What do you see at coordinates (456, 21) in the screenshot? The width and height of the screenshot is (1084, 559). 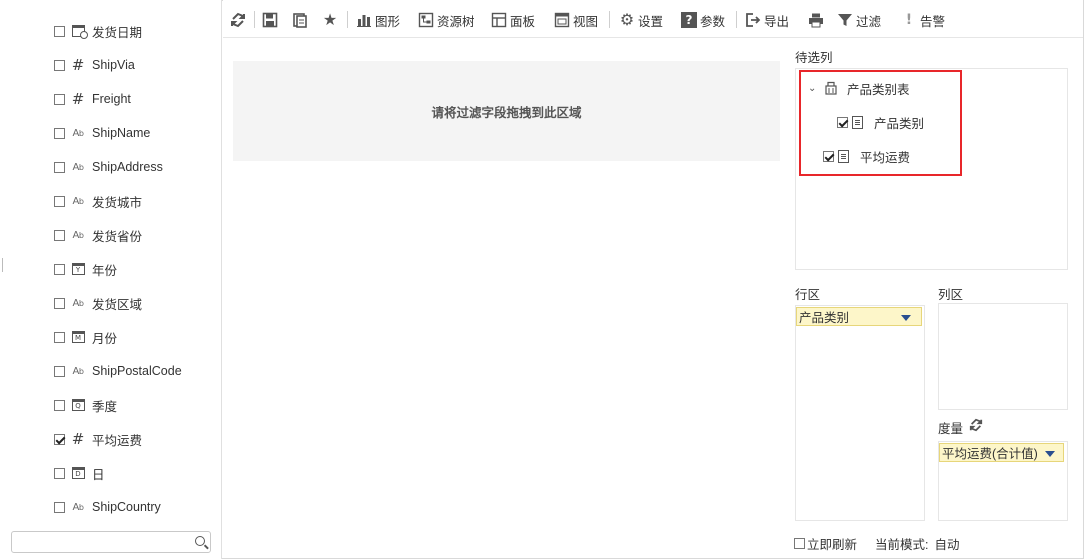 I see `resource-tree-label: 资源树` at bounding box center [456, 21].